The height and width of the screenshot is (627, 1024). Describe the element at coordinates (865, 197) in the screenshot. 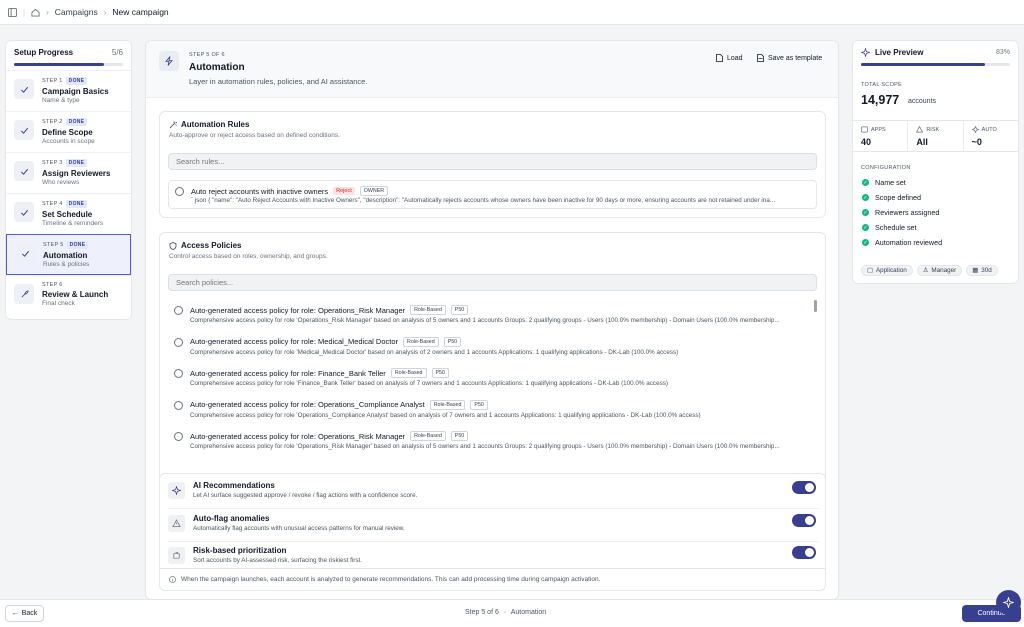

I see `check-circle-icon: ✓` at that location.